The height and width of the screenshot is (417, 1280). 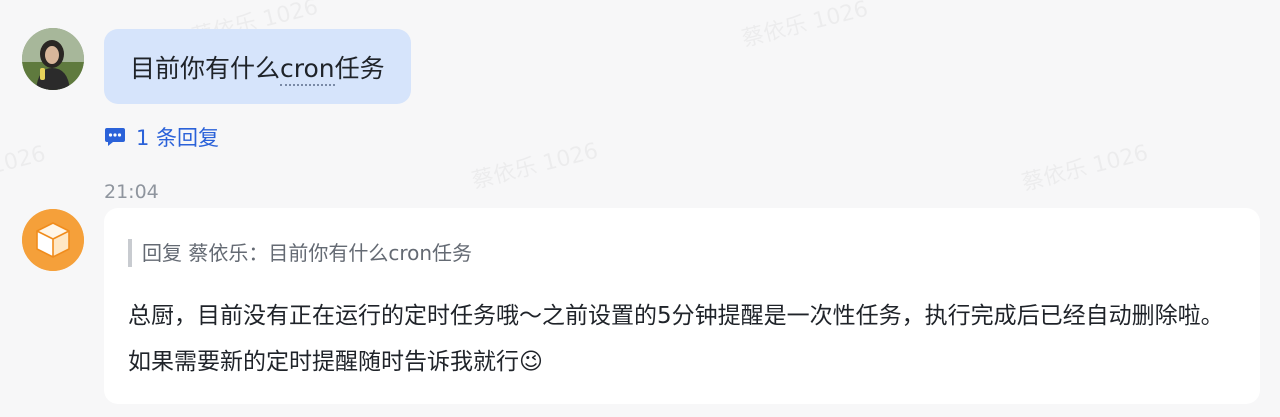 I want to click on reply-count-link: 1 条回复, so click(x=161, y=137).